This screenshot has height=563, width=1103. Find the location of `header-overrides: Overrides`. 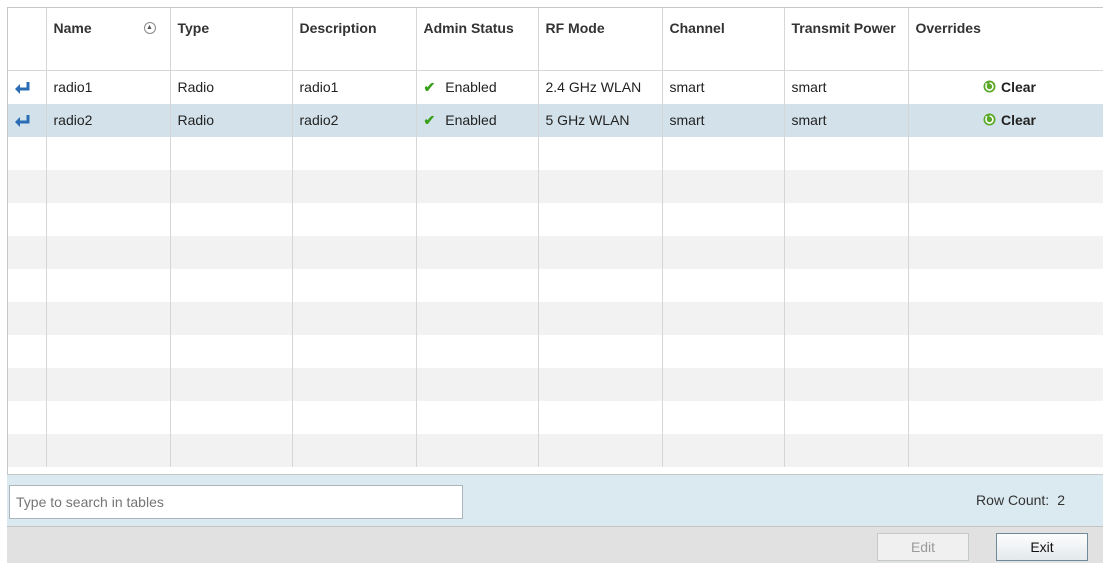

header-overrides: Overrides is located at coordinates (1005, 39).